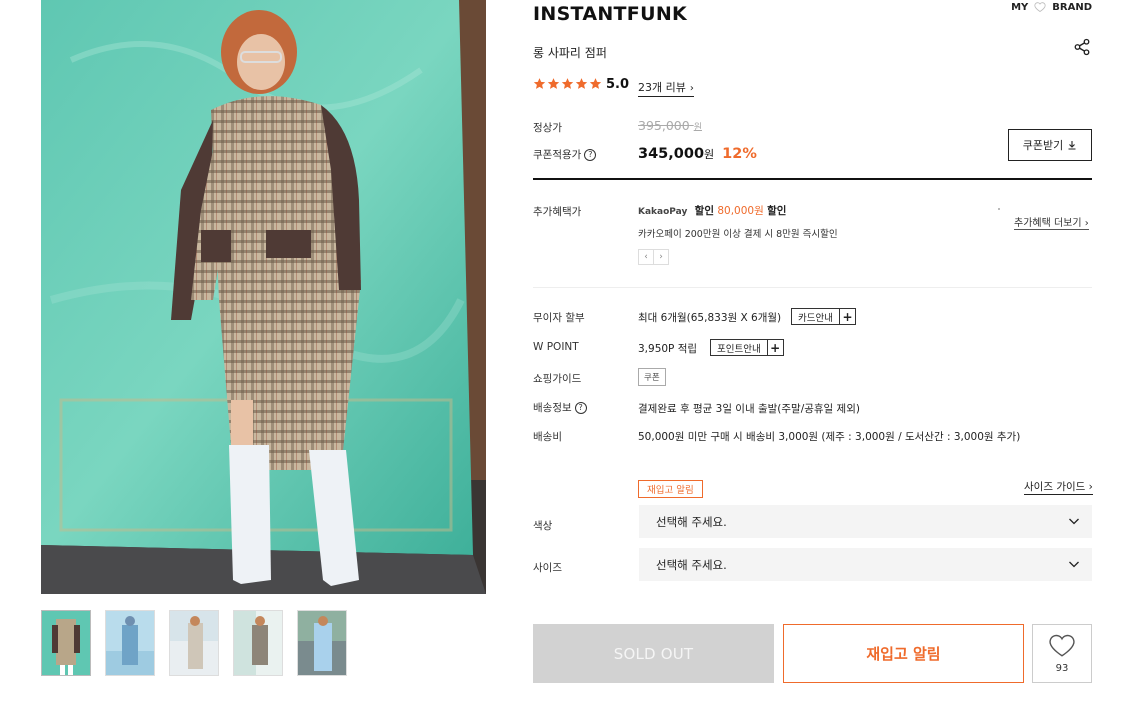  What do you see at coordinates (664, 125) in the screenshot?
I see `regular-price-value: 395,000` at bounding box center [664, 125].